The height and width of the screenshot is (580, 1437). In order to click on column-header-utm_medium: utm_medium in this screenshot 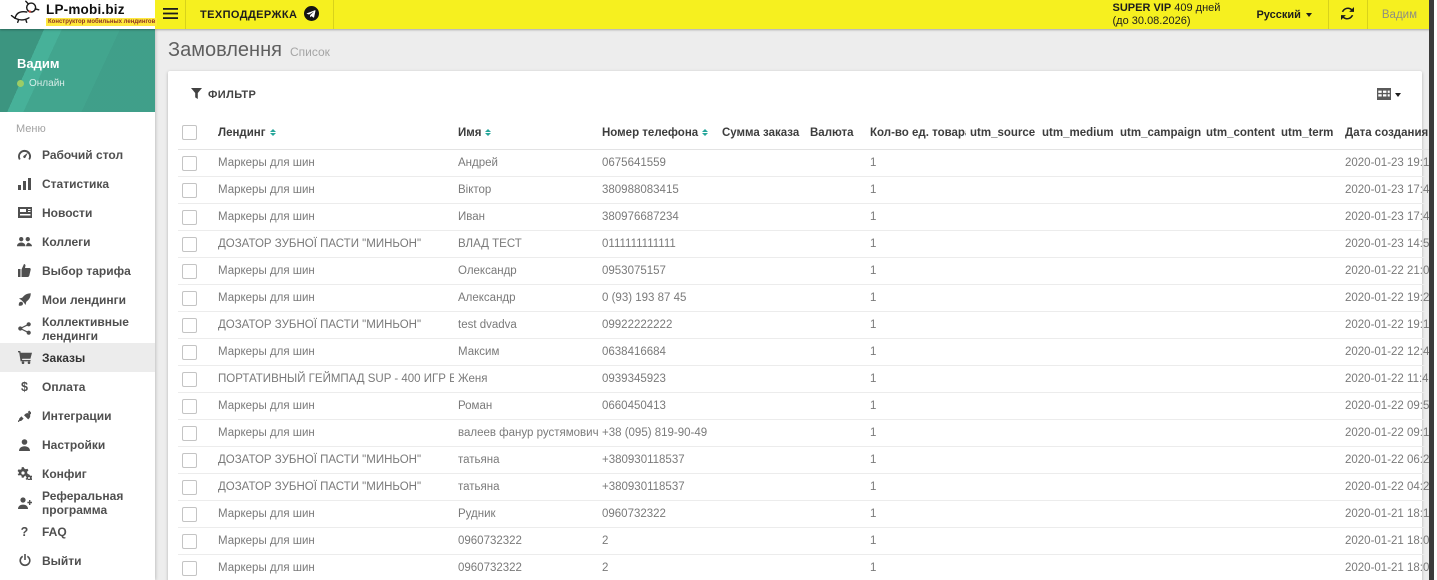, I will do `click(1077, 134)`.